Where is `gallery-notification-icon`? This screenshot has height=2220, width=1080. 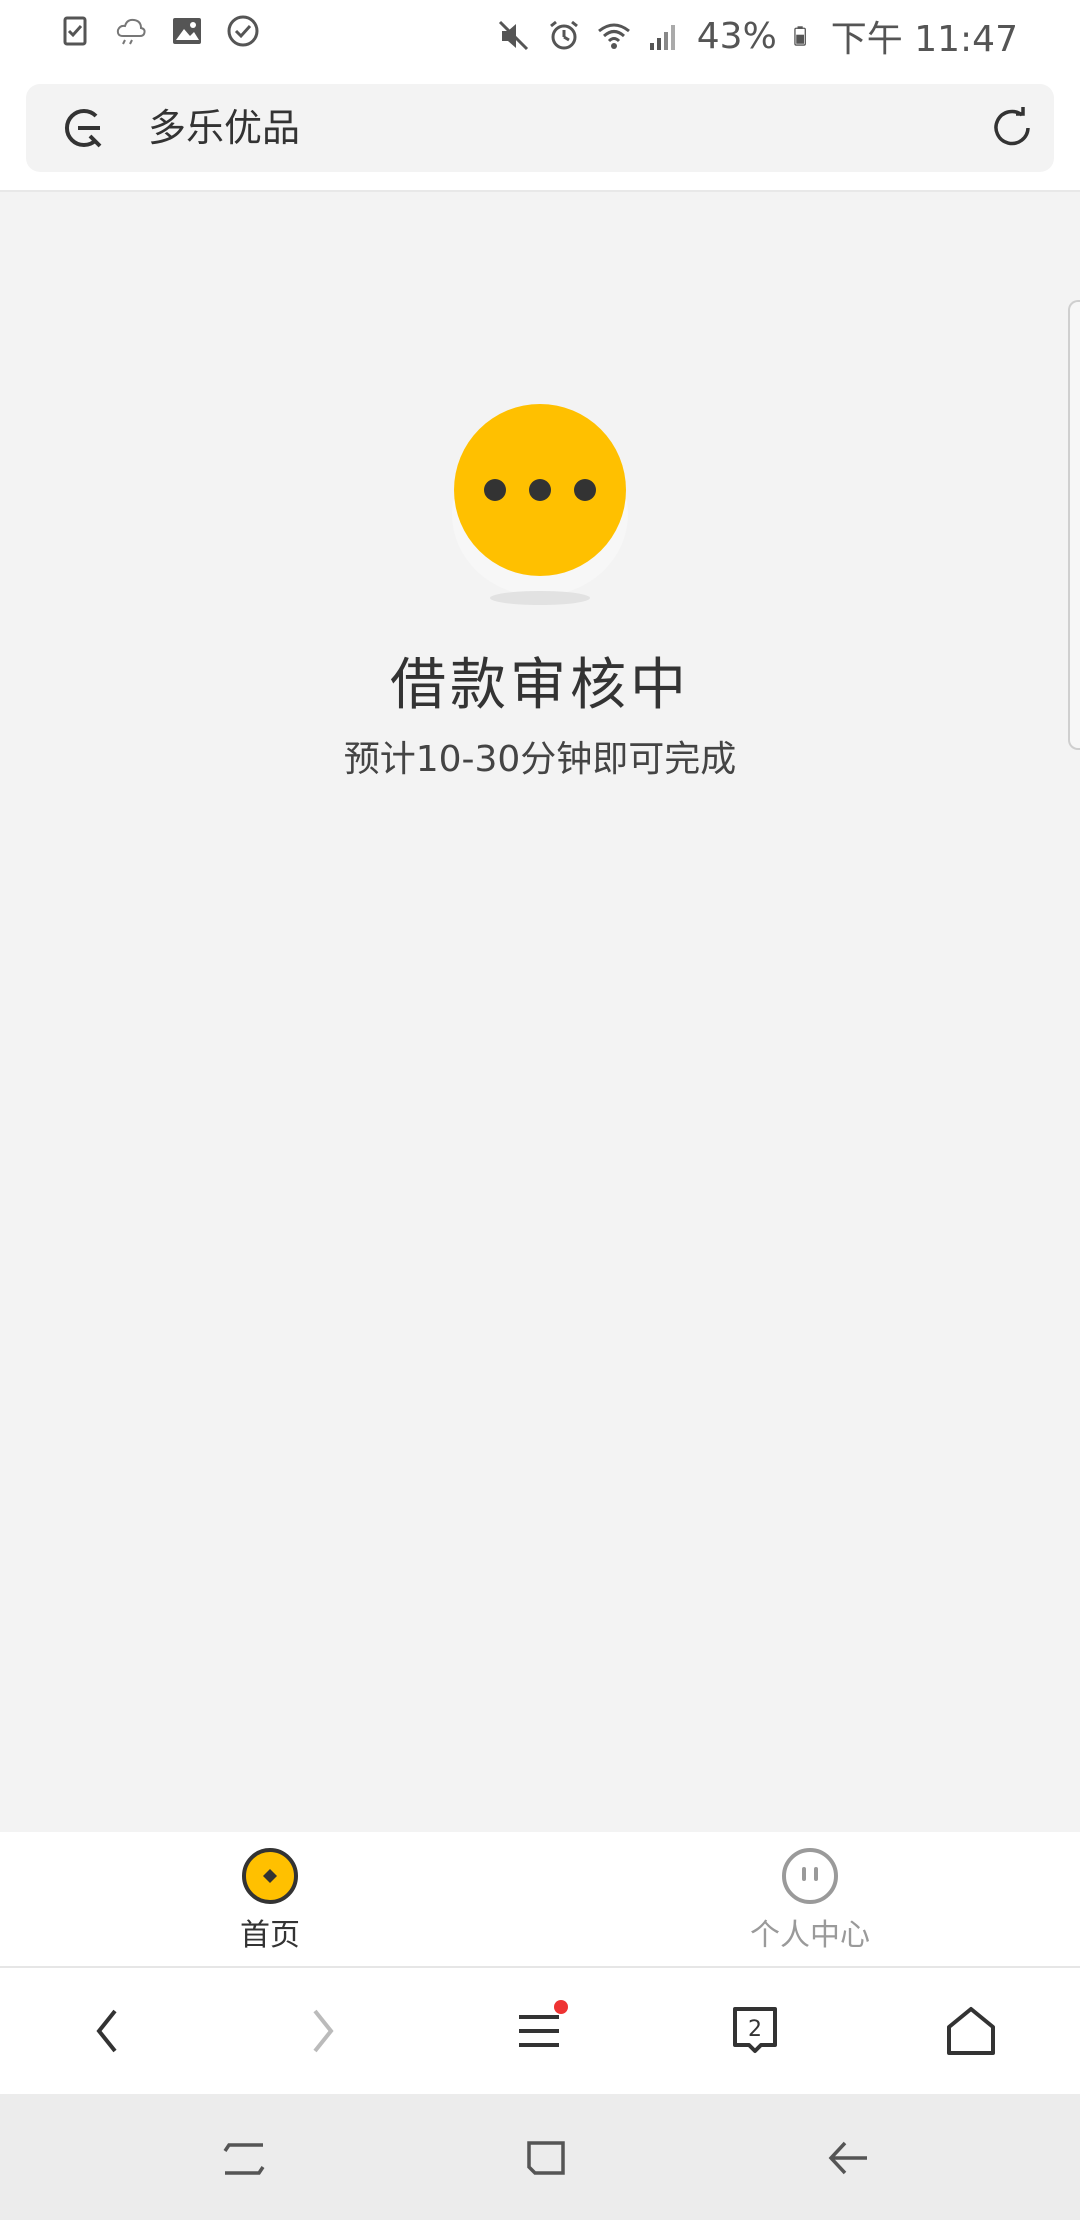
gallery-notification-icon is located at coordinates (187, 31).